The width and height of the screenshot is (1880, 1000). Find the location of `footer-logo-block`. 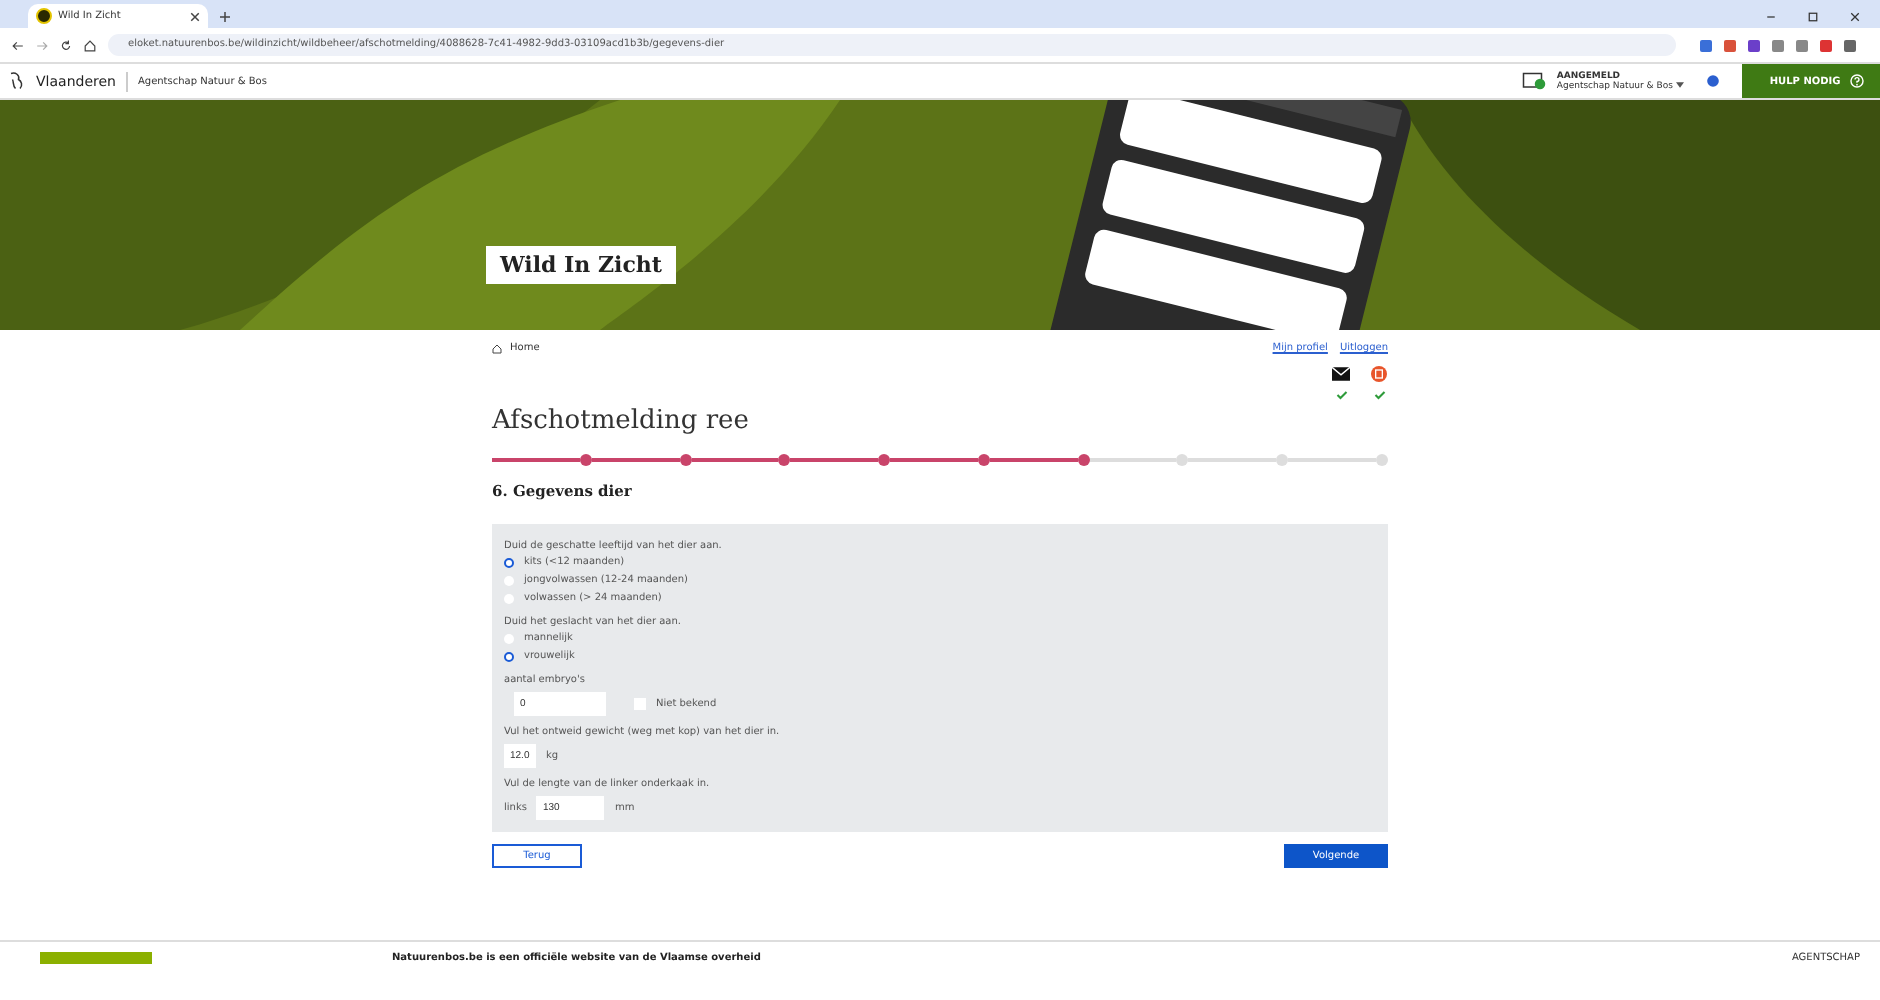

footer-logo-block is located at coordinates (96, 958).